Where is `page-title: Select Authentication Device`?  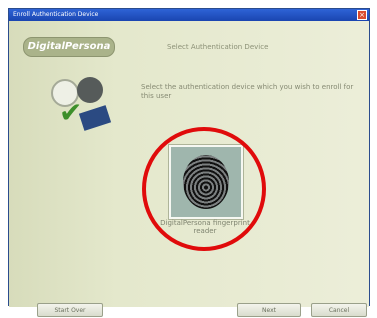
page-title: Select Authentication Device is located at coordinates (218, 47).